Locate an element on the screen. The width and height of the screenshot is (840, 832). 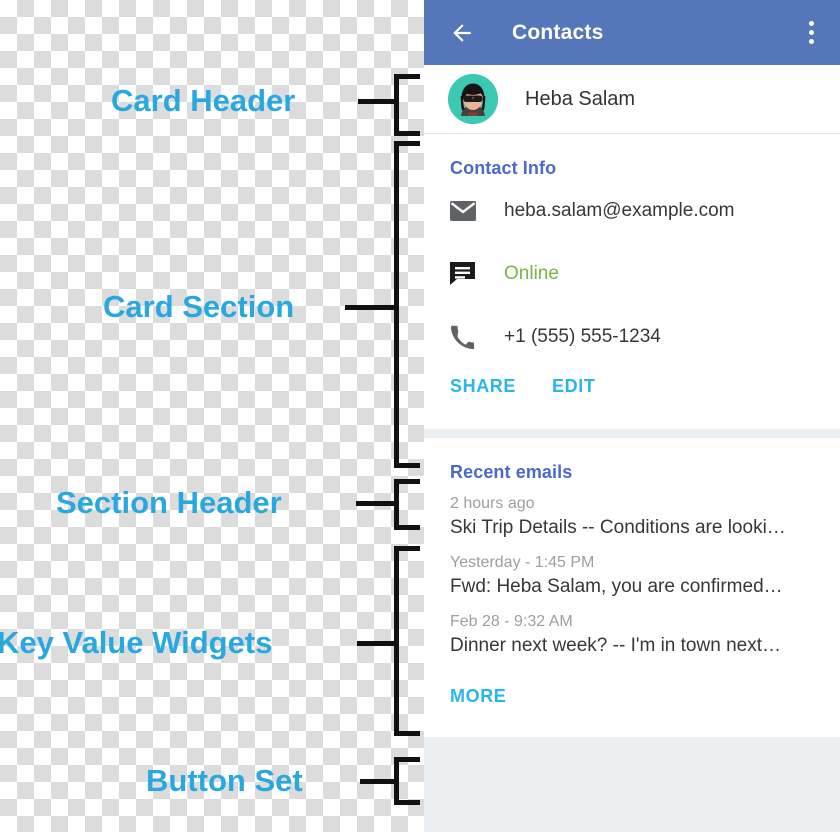
annotation-bracket-button-set is located at coordinates (407, 781).